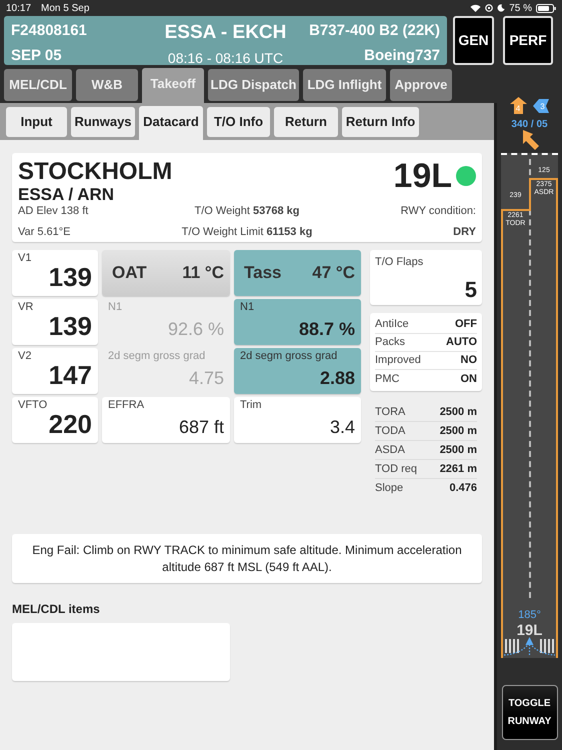  Describe the element at coordinates (489, 8) in the screenshot. I see `lock-rotation-icon` at that location.